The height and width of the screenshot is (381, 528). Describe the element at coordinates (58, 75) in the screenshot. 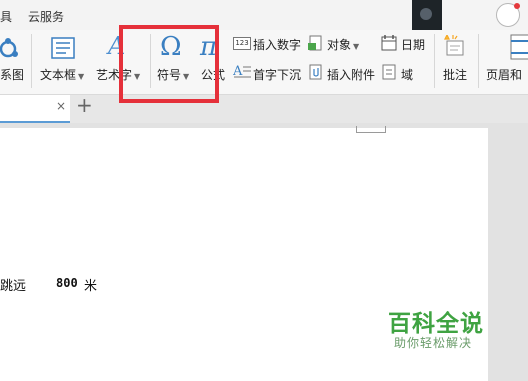

I see `textbox-label: 文本框` at that location.